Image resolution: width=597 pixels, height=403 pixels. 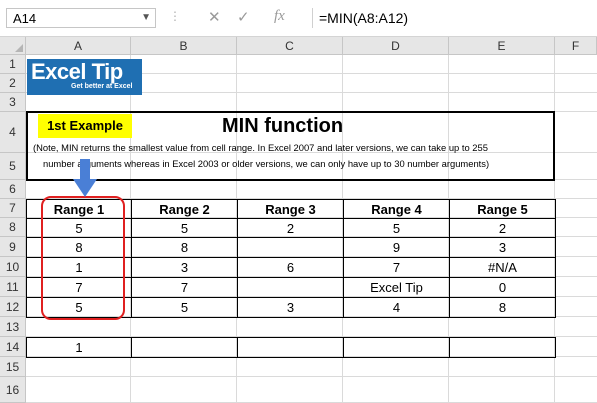 I want to click on row-header-11: 11, so click(x=13, y=287).